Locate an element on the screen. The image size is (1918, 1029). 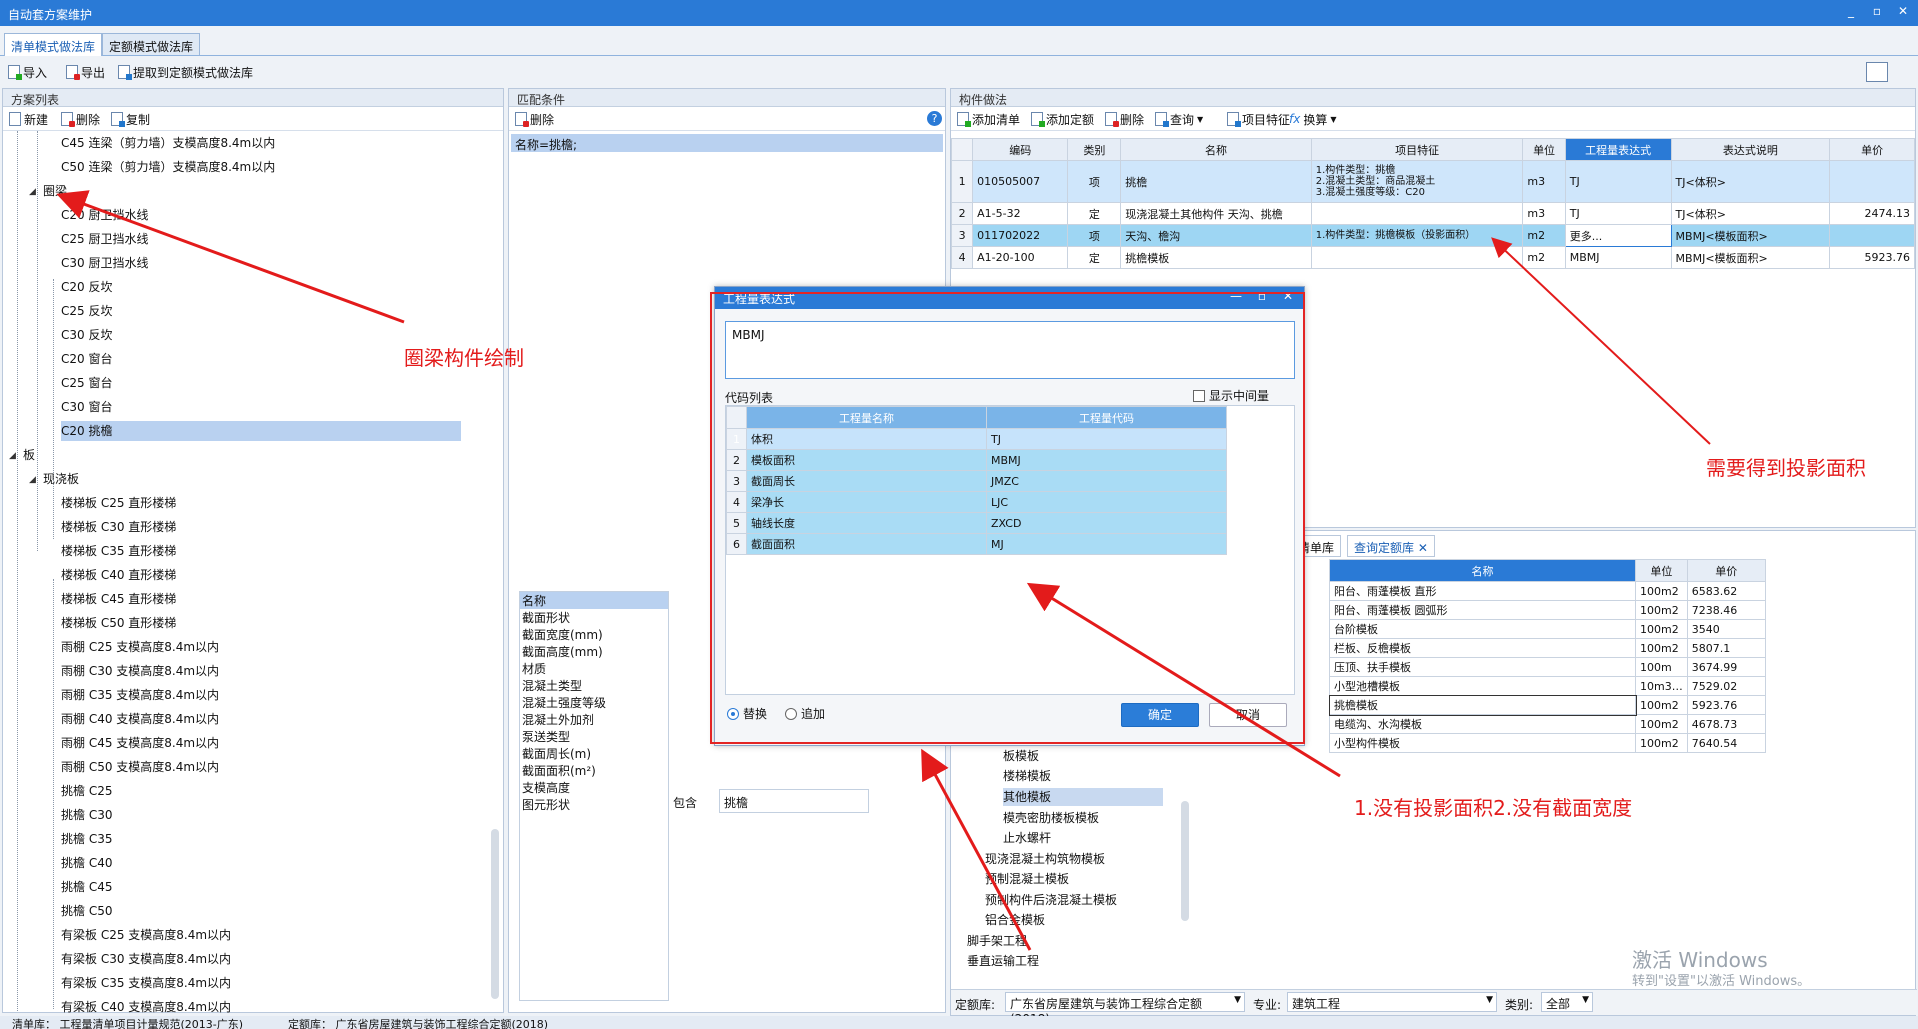
watermark-title: 激活 Windows is located at coordinates (1700, 960).